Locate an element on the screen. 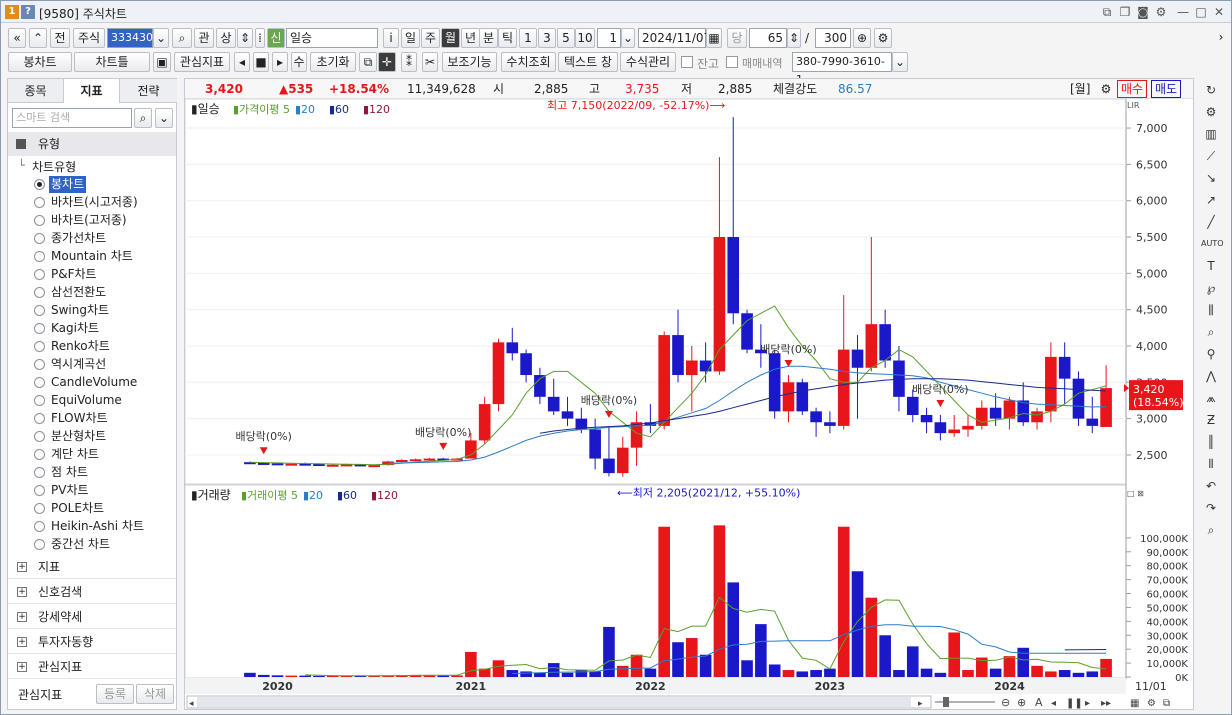  chart-type-item: 삼선전환도 is located at coordinates (78, 292).